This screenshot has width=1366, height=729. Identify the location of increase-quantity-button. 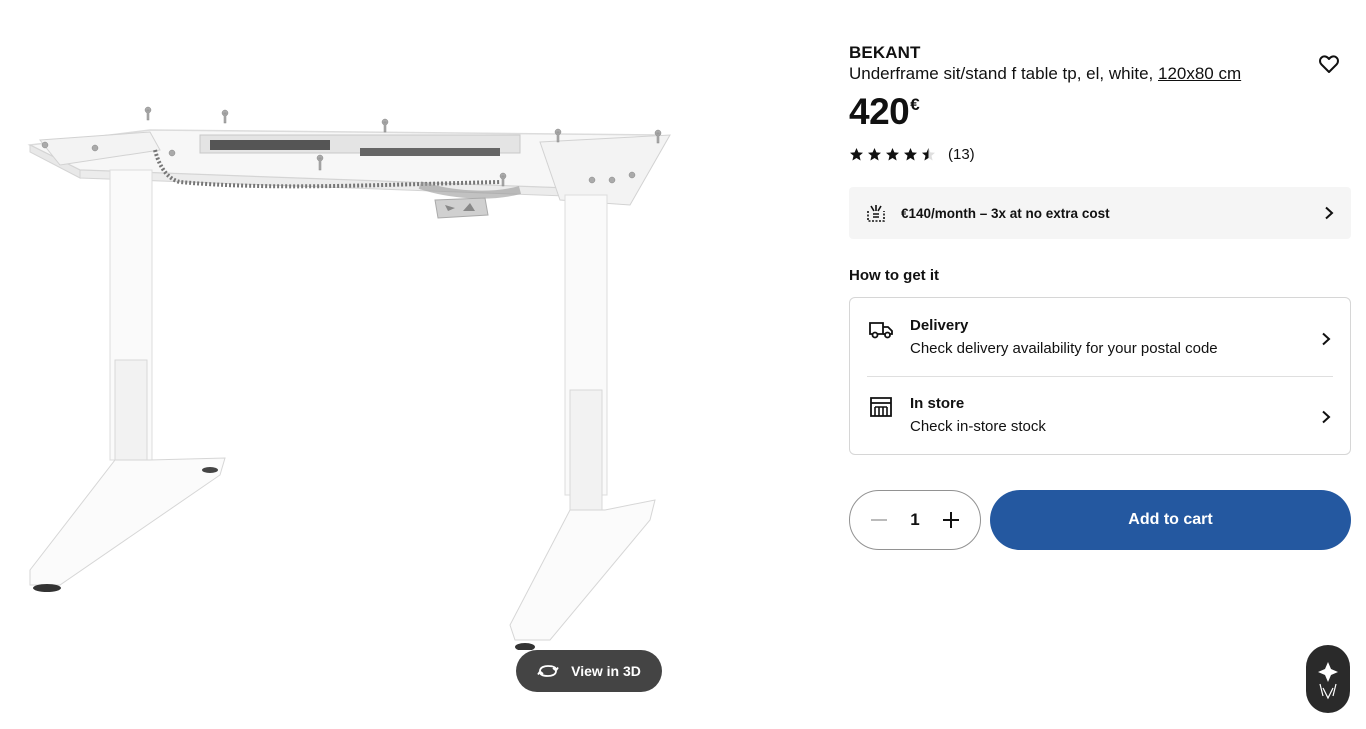
(951, 520).